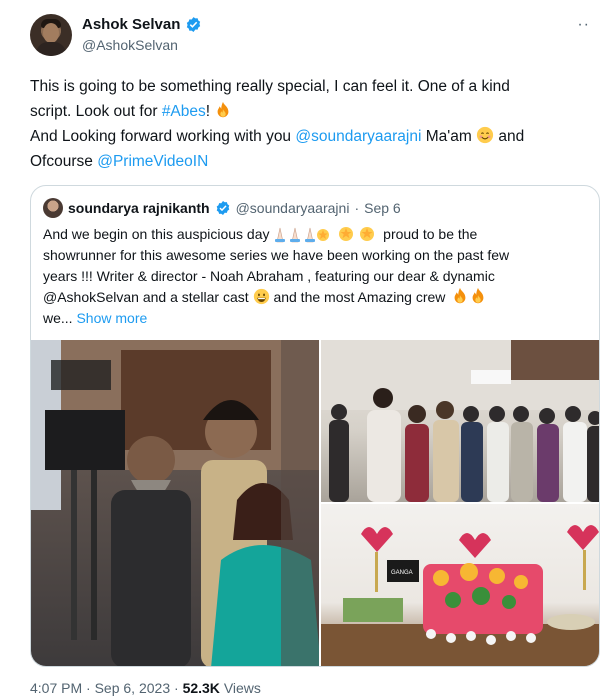  I want to click on tweet-date: Sep 6, 2023, so click(133, 688).